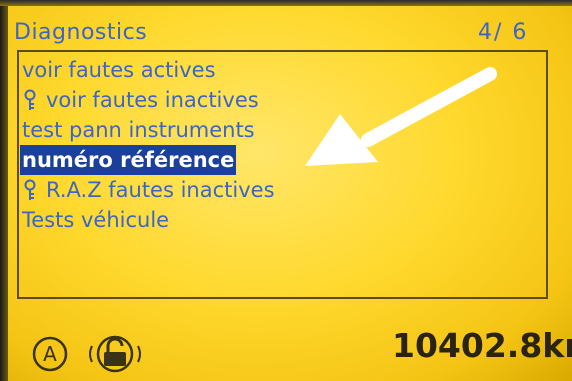 The width and height of the screenshot is (572, 381). Describe the element at coordinates (280, 160) in the screenshot. I see `menu-item-numero-reference: numéro référence` at that location.